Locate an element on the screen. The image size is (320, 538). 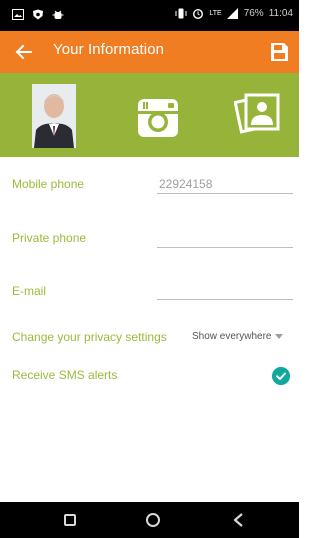
status-right: LTE 76% 11:04 is located at coordinates (234, 13).